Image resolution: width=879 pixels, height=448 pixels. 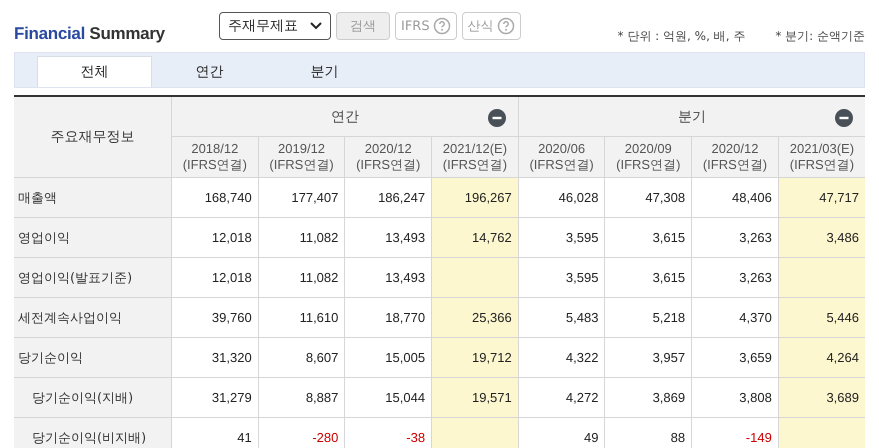 I want to click on statement-dropdown: 주재무제표, so click(x=275, y=26).